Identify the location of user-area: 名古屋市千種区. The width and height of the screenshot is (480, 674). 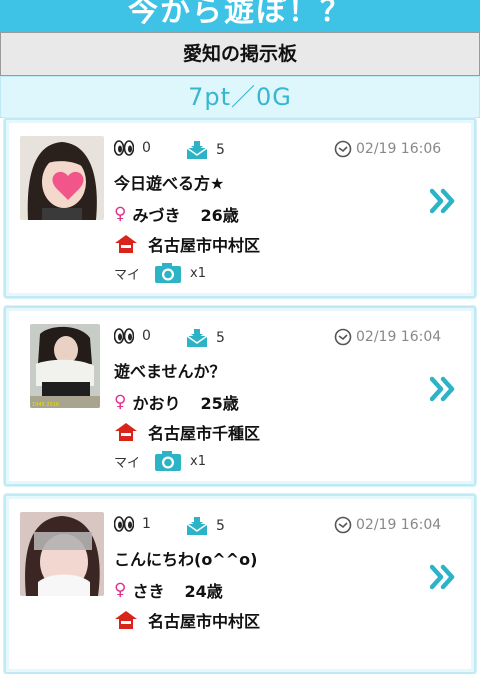
(187, 432).